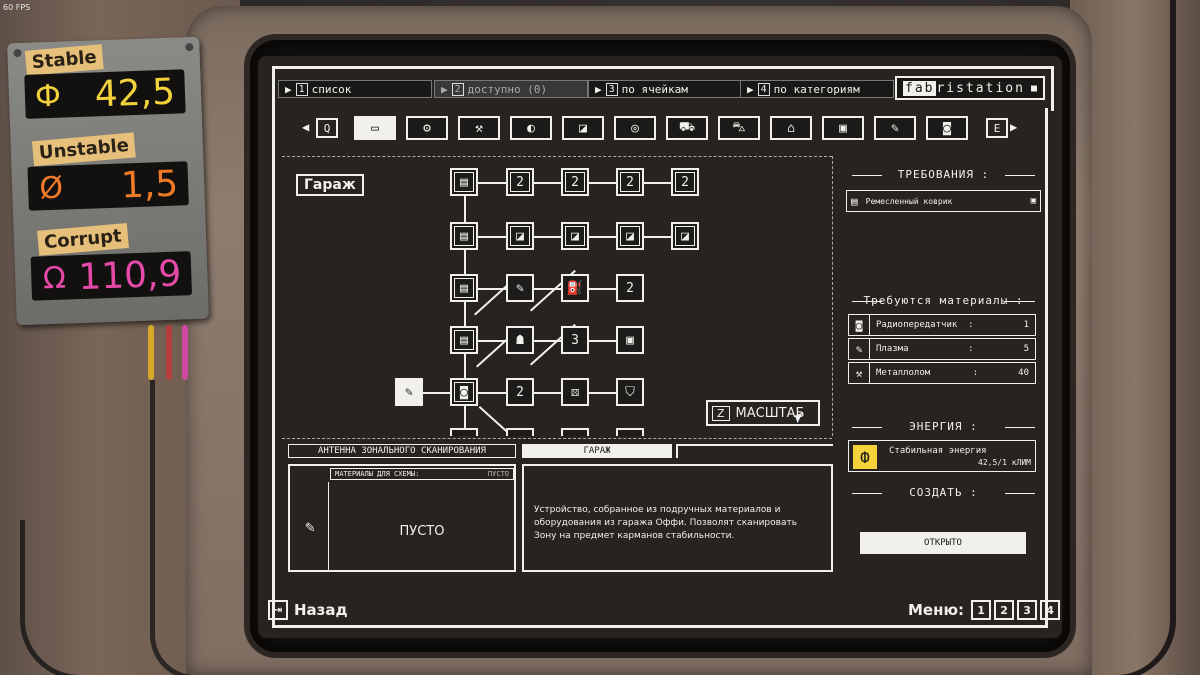 The height and width of the screenshot is (675, 1200). Describe the element at coordinates (64, 60) in the screenshot. I see `stable-label: Stable` at that location.